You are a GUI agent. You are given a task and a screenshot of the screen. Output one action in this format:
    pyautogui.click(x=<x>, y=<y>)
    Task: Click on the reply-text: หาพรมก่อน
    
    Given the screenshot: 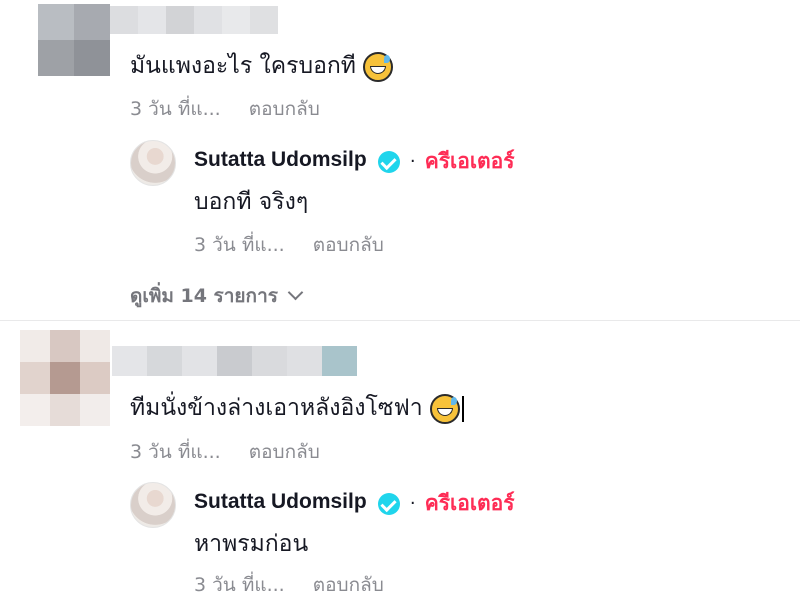 What is the action you would take?
    pyautogui.click(x=251, y=544)
    